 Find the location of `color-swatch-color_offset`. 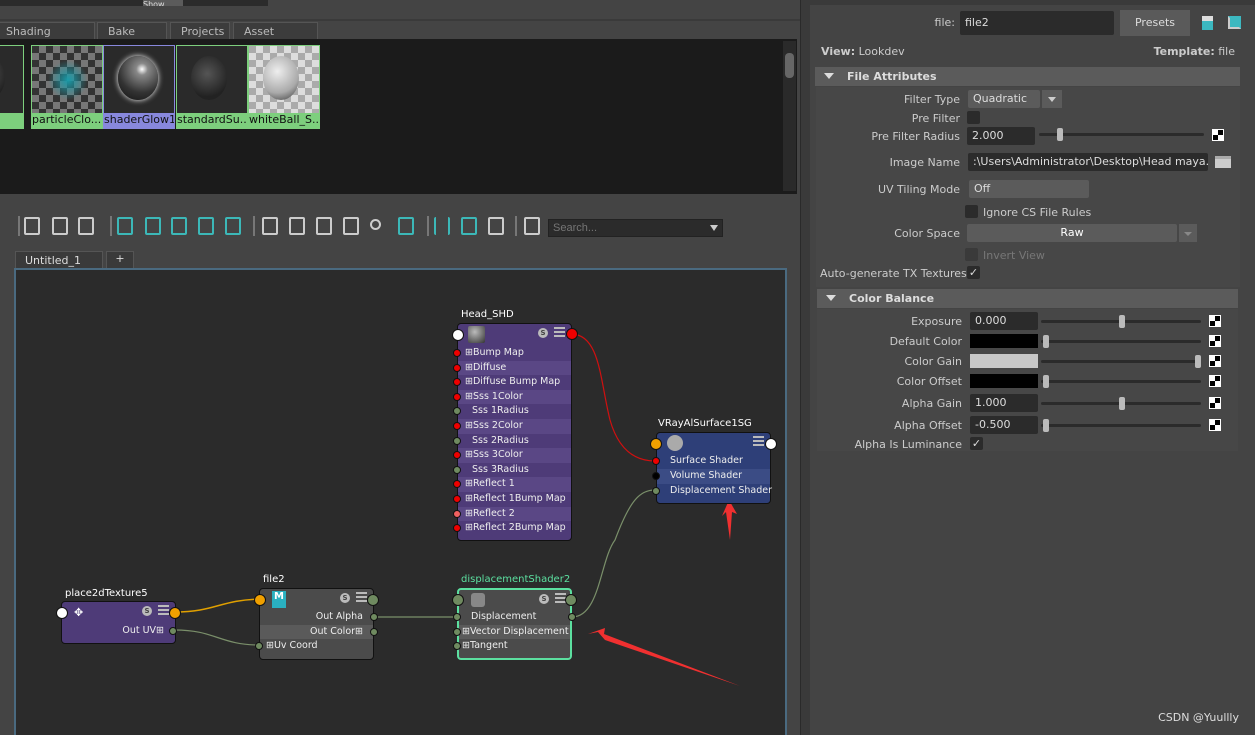

color-swatch-color_offset is located at coordinates (1004, 381).